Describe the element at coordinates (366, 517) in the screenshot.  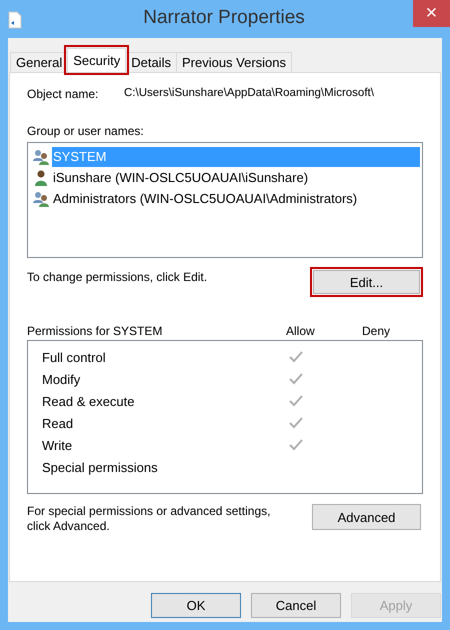
I see `advanced-button: Advanced` at that location.